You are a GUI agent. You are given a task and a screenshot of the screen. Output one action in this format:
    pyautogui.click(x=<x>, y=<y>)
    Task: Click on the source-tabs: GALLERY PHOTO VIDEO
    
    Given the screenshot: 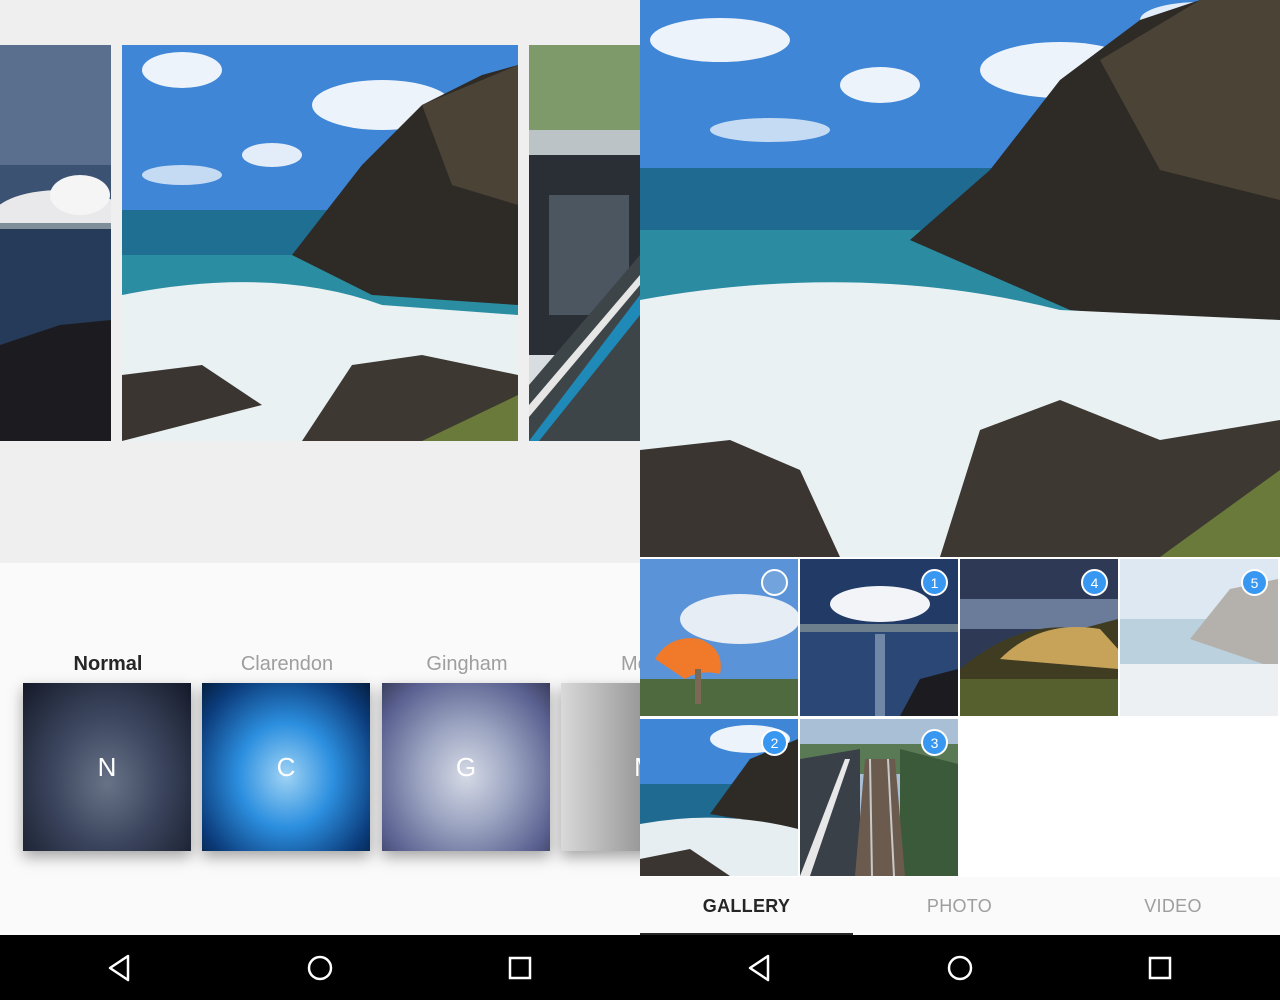 What is the action you would take?
    pyautogui.click(x=960, y=906)
    